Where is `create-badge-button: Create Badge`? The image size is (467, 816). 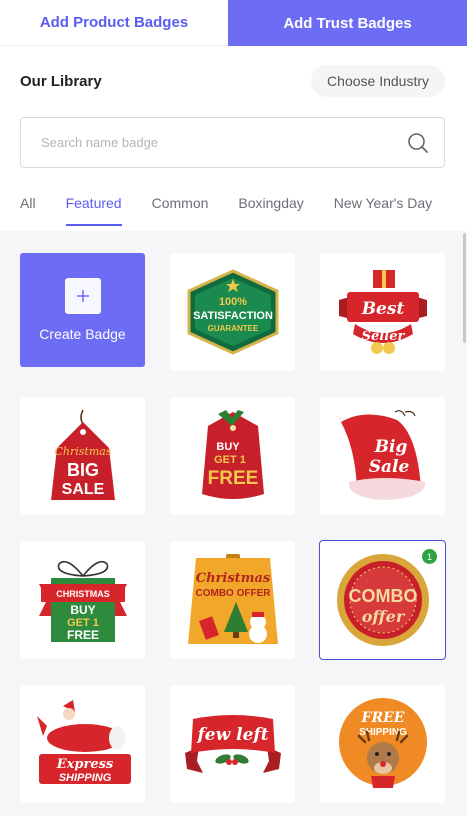 create-badge-button: Create Badge is located at coordinates (82, 310).